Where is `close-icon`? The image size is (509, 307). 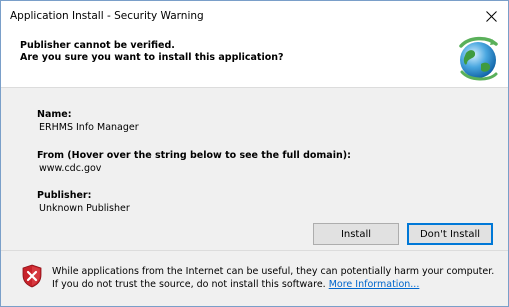
close-icon is located at coordinates (491, 16).